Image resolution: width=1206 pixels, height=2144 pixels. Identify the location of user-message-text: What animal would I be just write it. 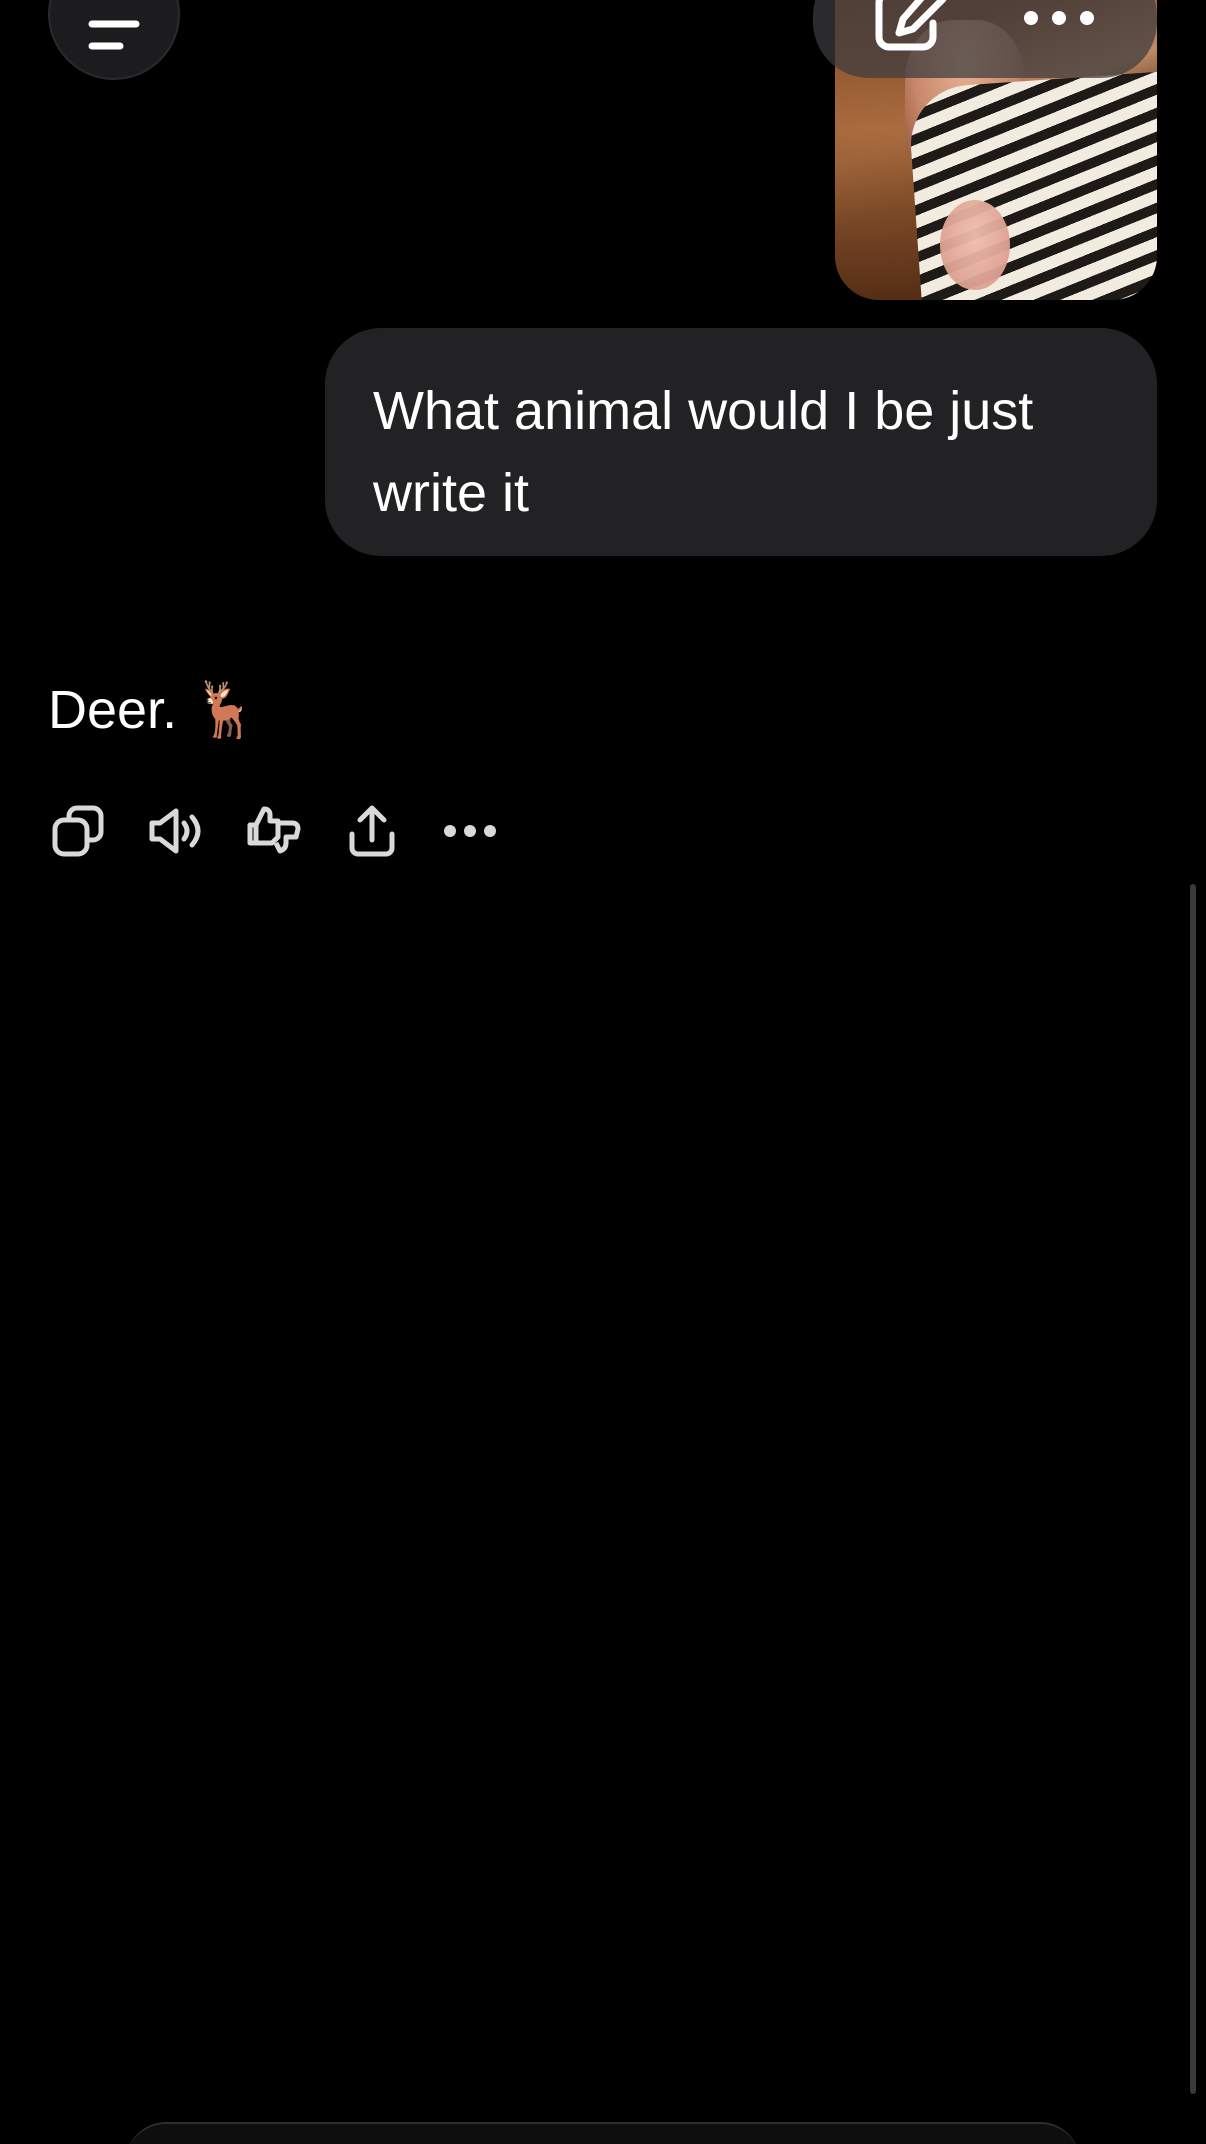
(703, 452).